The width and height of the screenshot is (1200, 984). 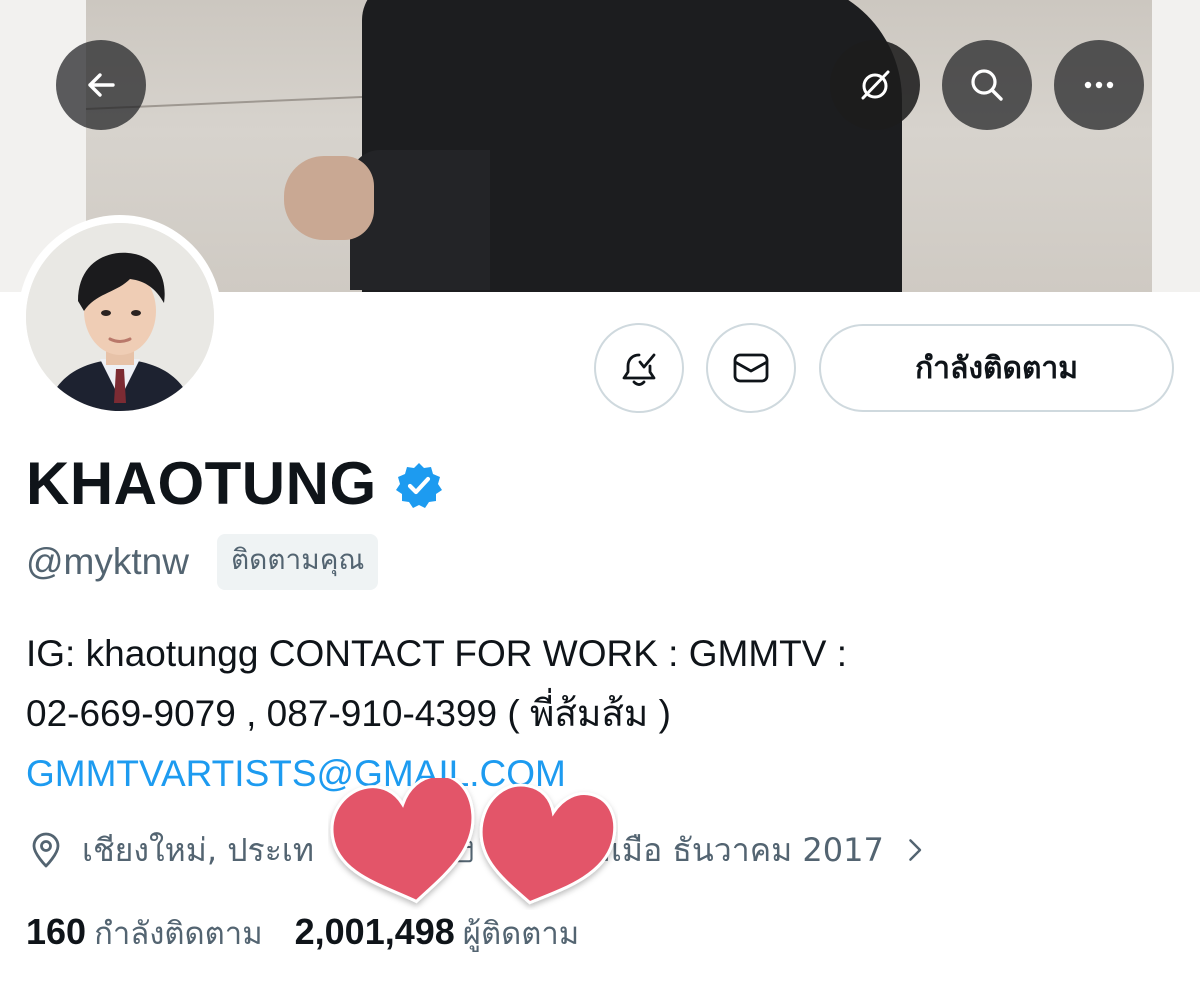 I want to click on name-row: KHAOTUNG, so click(x=234, y=484).